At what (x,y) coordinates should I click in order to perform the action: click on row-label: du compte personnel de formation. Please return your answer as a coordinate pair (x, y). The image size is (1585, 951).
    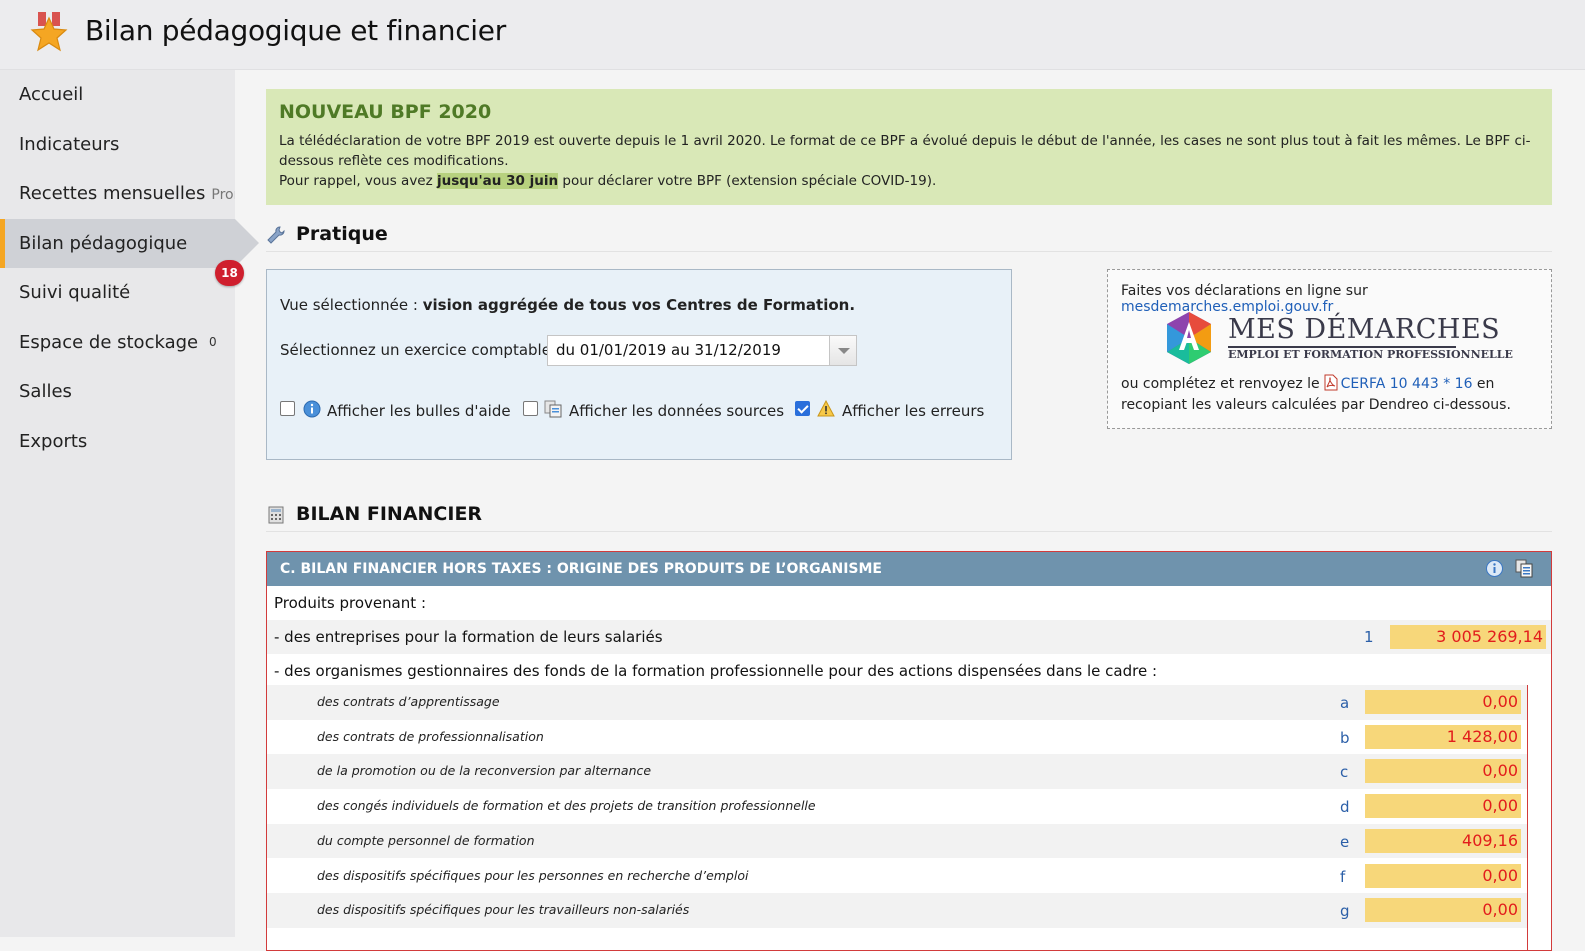
    Looking at the image, I should click on (426, 840).